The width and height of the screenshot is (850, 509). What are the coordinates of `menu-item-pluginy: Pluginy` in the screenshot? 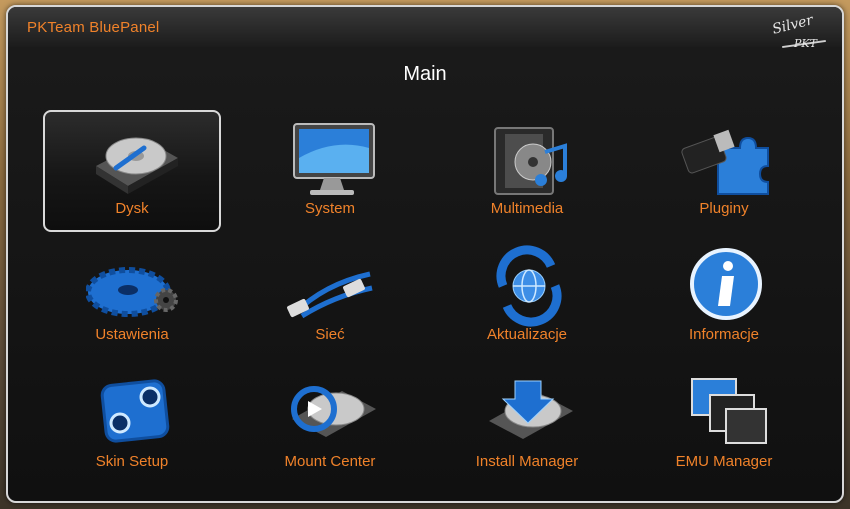 It's located at (724, 171).